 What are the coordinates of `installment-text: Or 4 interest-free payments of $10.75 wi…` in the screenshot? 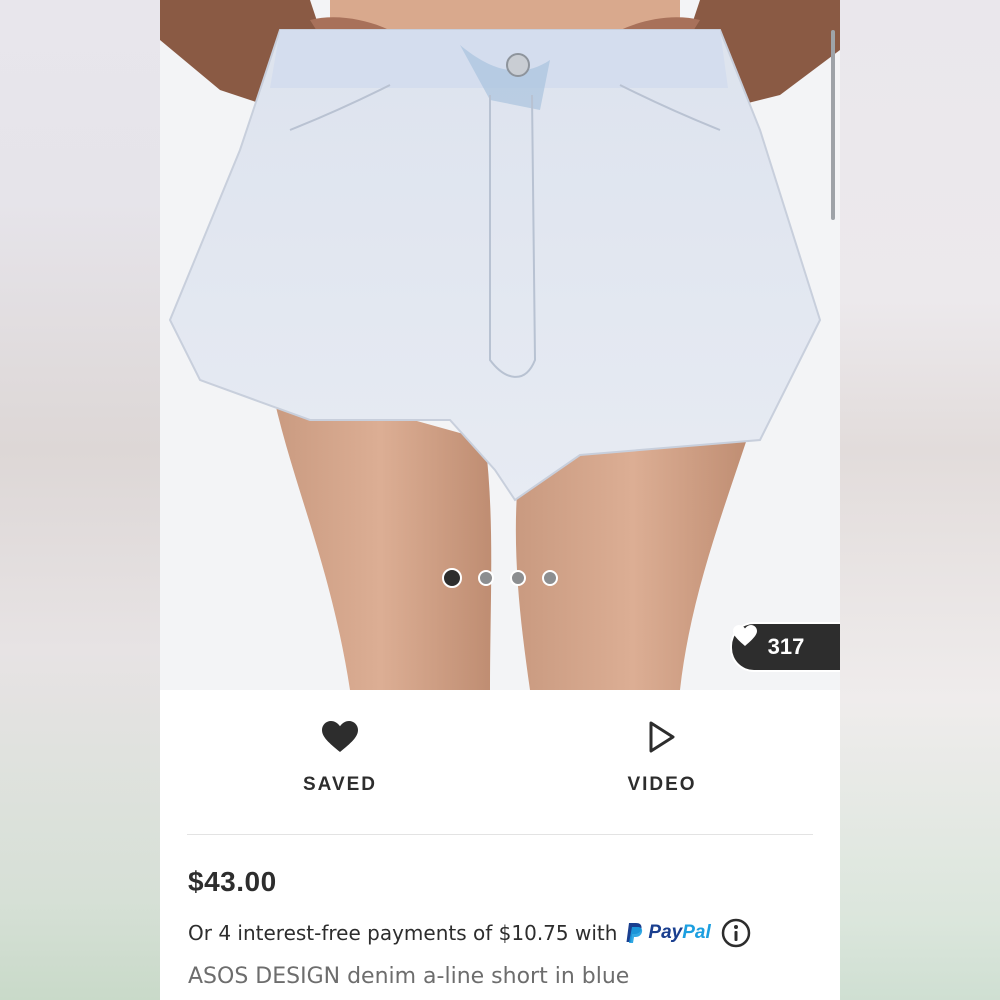 It's located at (403, 933).